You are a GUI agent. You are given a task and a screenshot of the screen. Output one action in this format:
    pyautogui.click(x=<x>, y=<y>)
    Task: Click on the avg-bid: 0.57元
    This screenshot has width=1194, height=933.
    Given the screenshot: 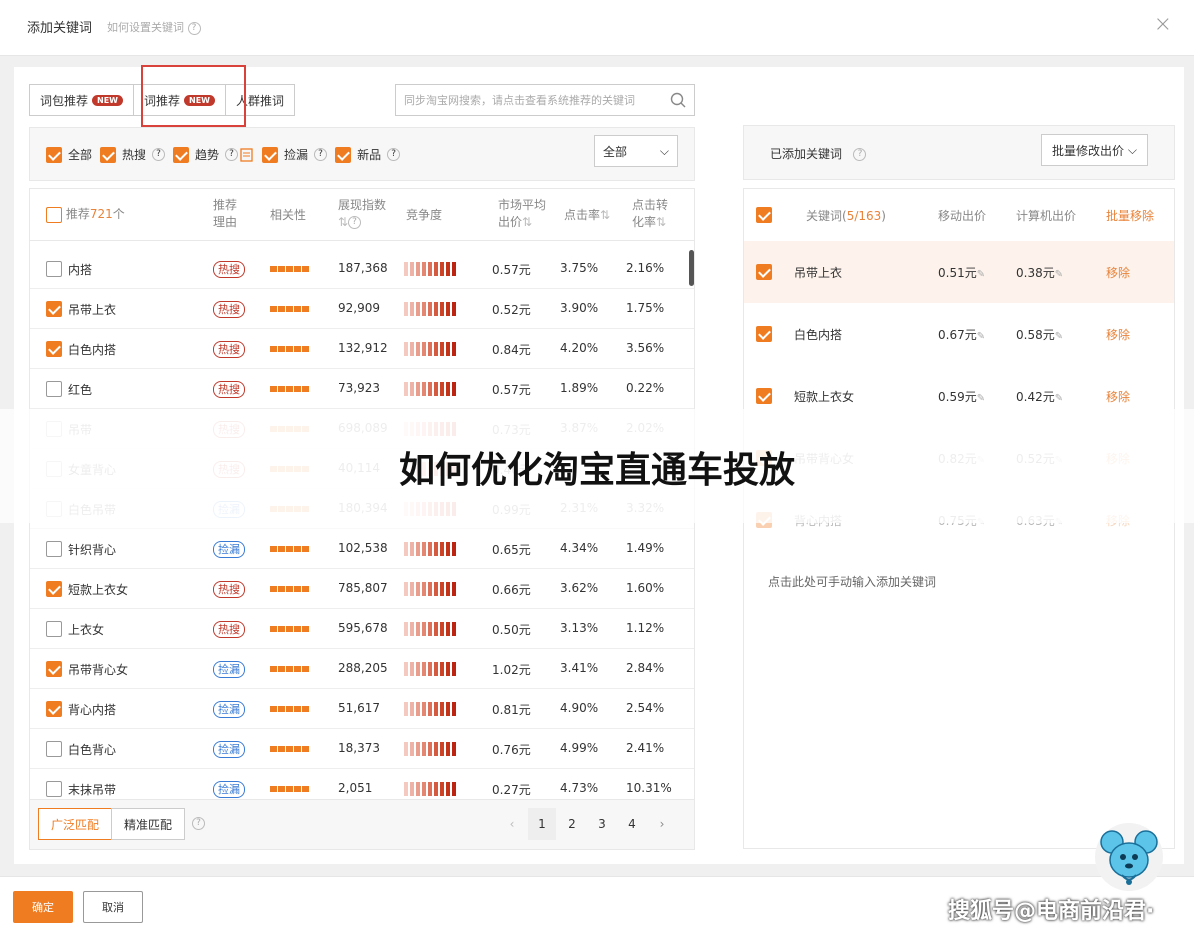 What is the action you would take?
    pyautogui.click(x=511, y=390)
    